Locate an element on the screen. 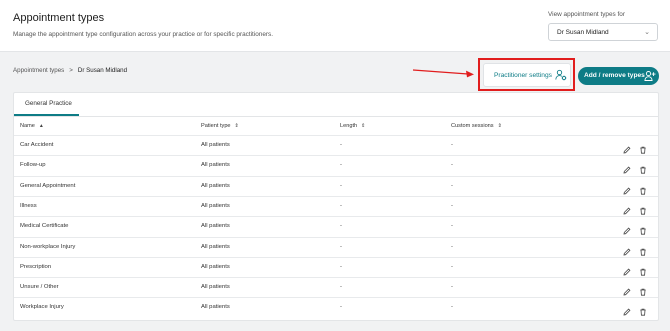 The width and height of the screenshot is (670, 331). column-header-length-label: Length is located at coordinates (349, 126).